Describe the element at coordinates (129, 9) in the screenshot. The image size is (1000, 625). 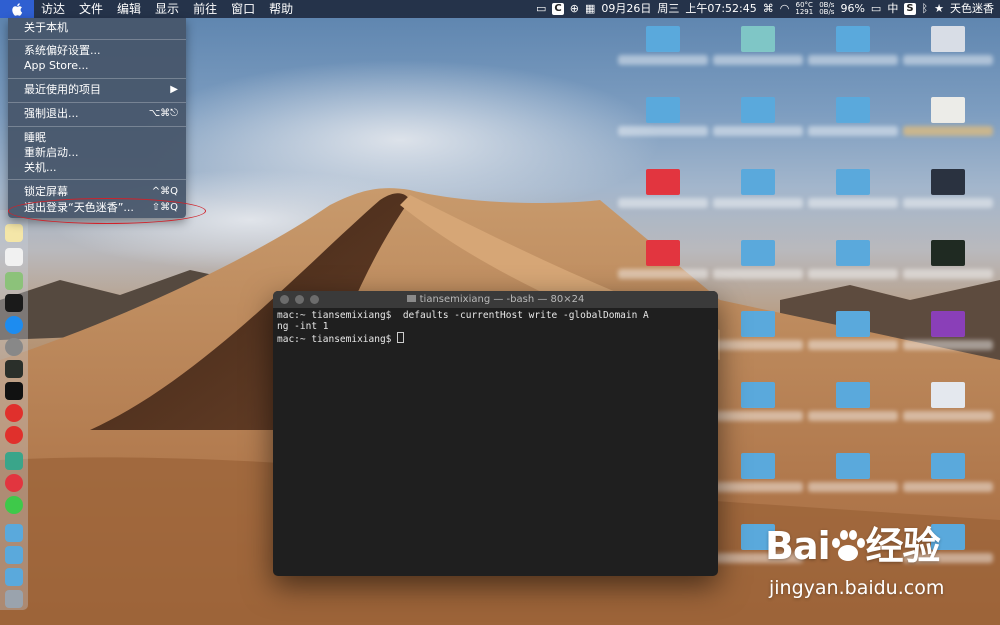
I see `menu-edit: 编辑` at that location.